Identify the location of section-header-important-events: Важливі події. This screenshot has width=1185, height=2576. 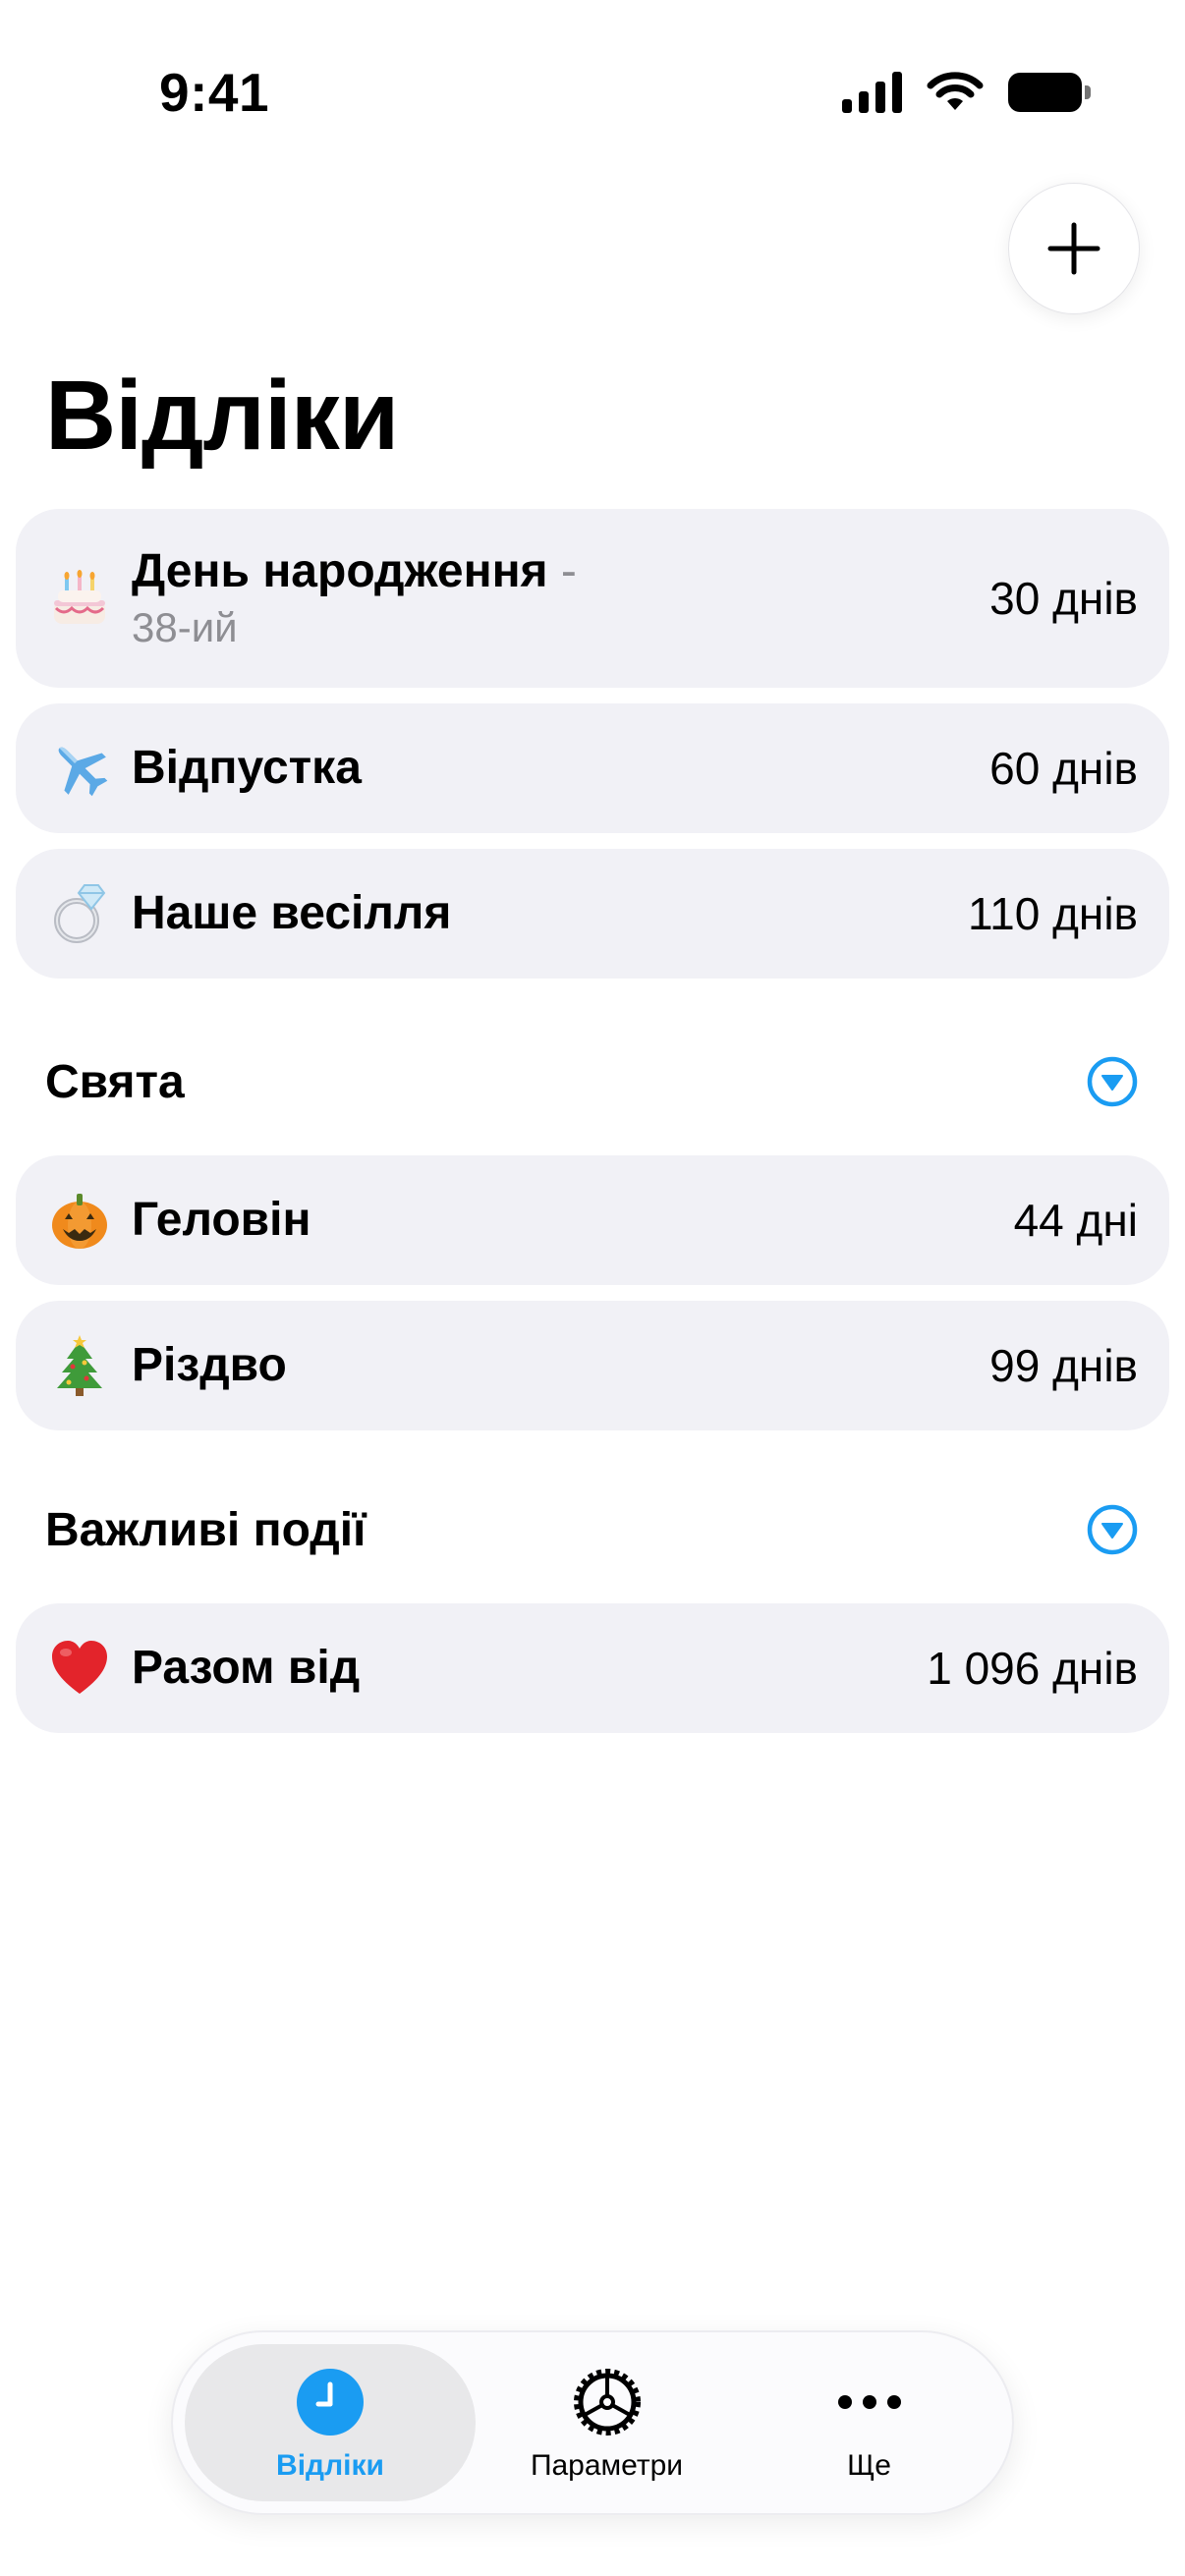
(592, 1529).